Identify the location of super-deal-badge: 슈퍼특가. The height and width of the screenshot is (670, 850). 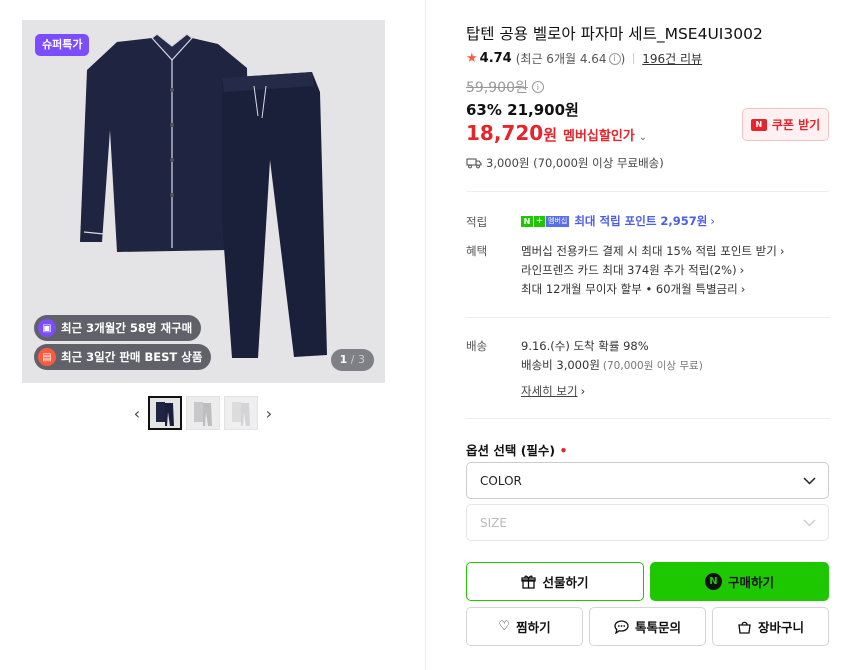
(62, 45).